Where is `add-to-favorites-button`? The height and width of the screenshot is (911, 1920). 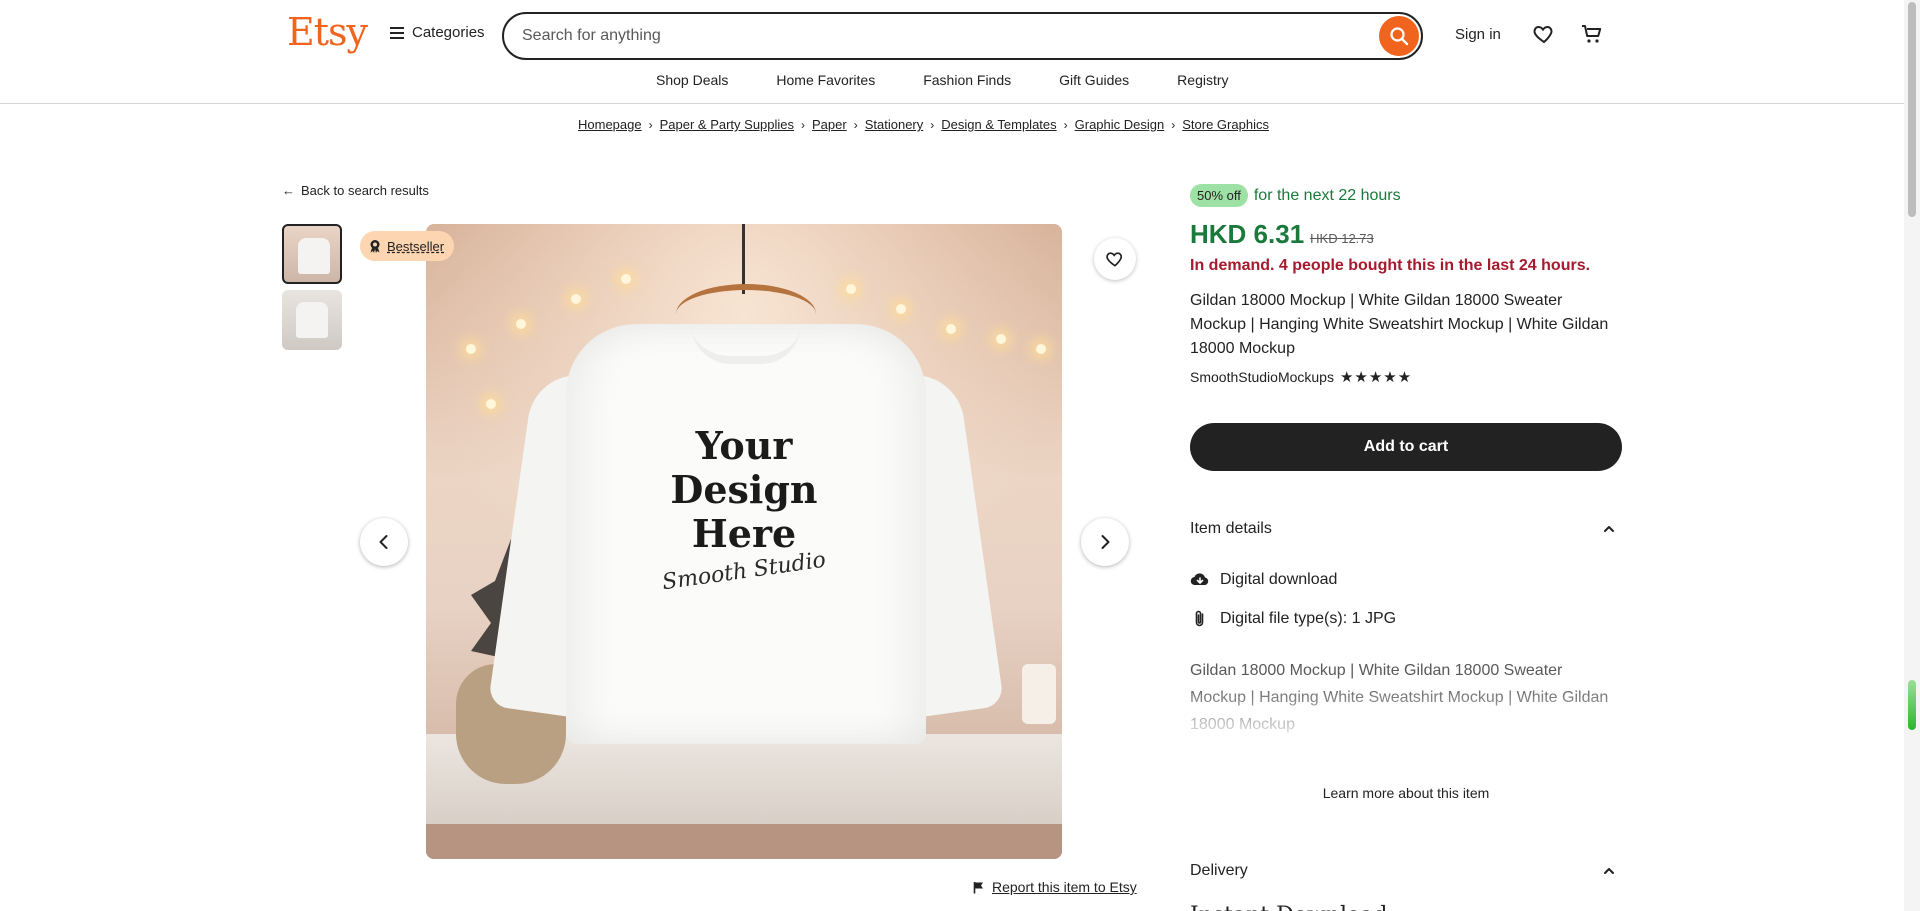 add-to-favorites-button is located at coordinates (1115, 259).